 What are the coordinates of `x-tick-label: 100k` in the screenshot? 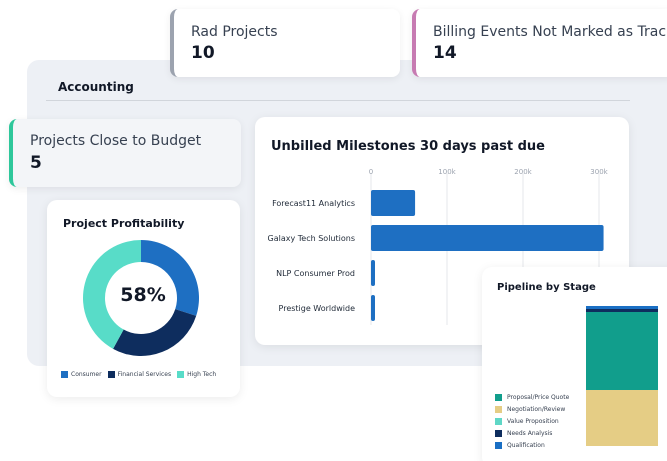 It's located at (447, 172).